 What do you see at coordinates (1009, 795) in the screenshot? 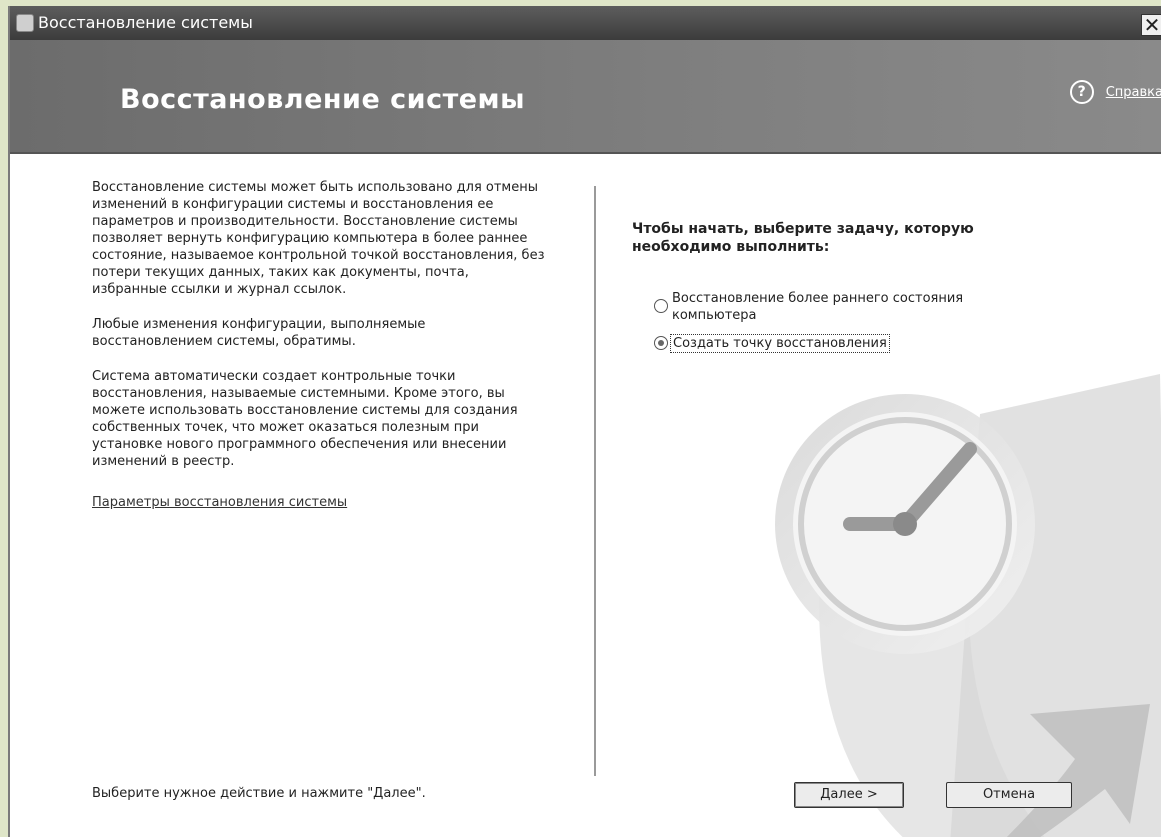
I see `cancel-button: Отмена` at bounding box center [1009, 795].